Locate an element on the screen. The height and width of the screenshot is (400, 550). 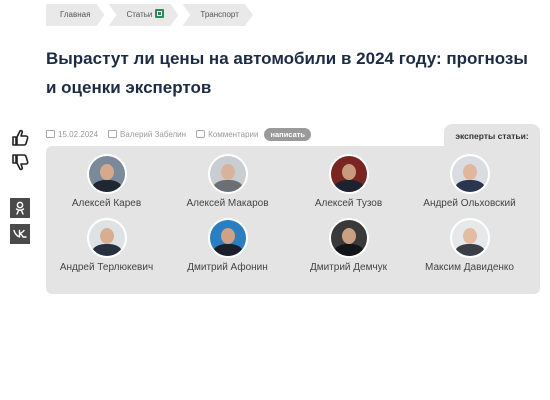
expert-card: Дмитрий Демчук is located at coordinates (348, 245).